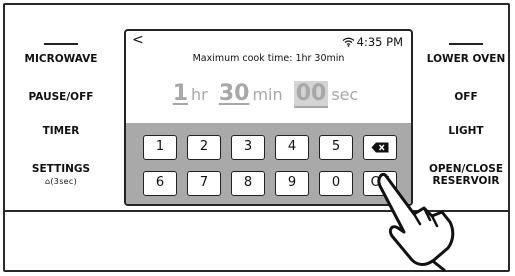 The image size is (515, 276). What do you see at coordinates (311, 94) in the screenshot?
I see `seconds-value: 00` at bounding box center [311, 94].